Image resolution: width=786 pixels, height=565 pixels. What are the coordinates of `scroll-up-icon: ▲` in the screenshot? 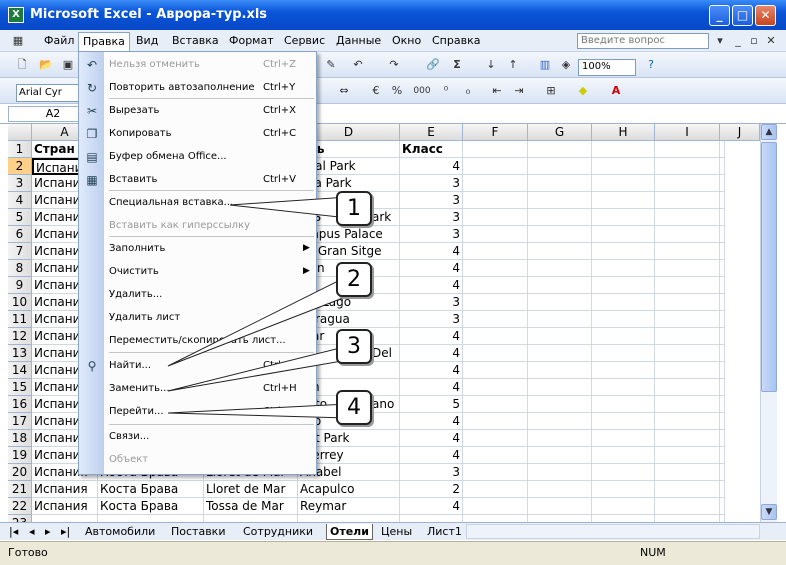 It's located at (769, 132).